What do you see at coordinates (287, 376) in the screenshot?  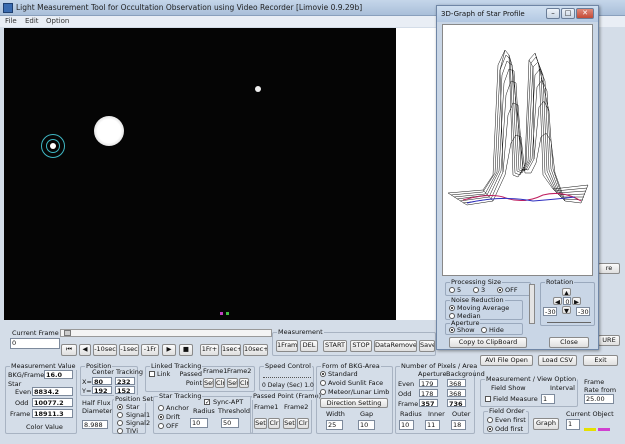 I see `speed-slider` at bounding box center [287, 376].